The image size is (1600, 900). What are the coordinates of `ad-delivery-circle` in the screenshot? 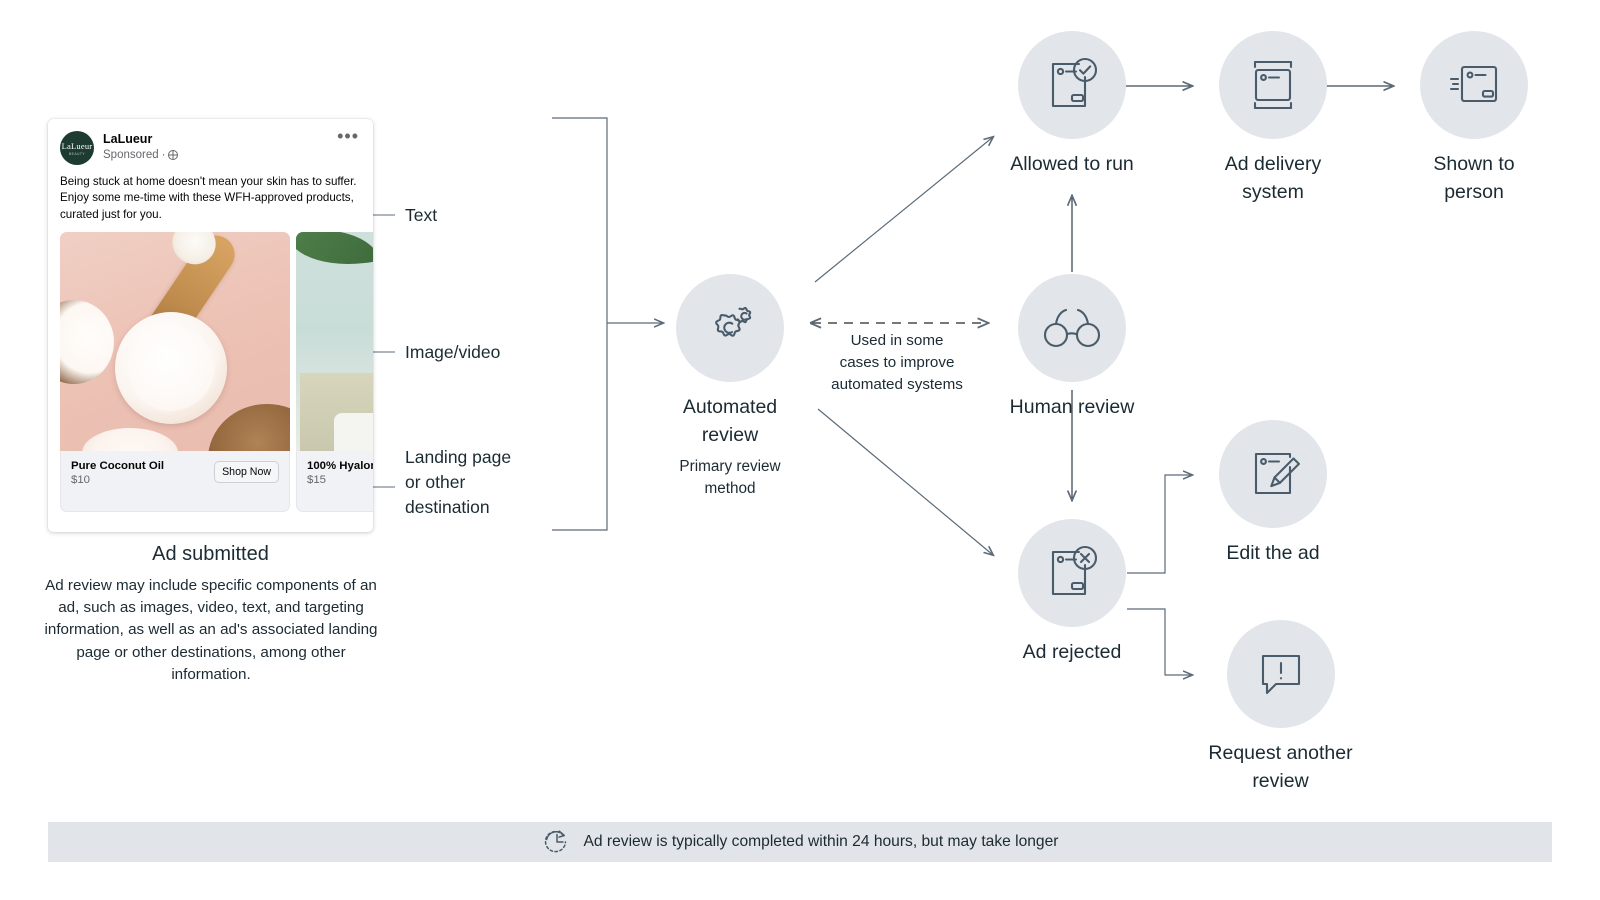 It's located at (1273, 85).